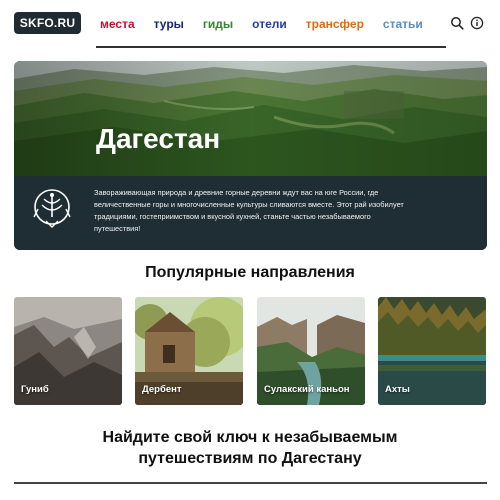  I want to click on nav-item-transfer: трансфер, so click(335, 24).